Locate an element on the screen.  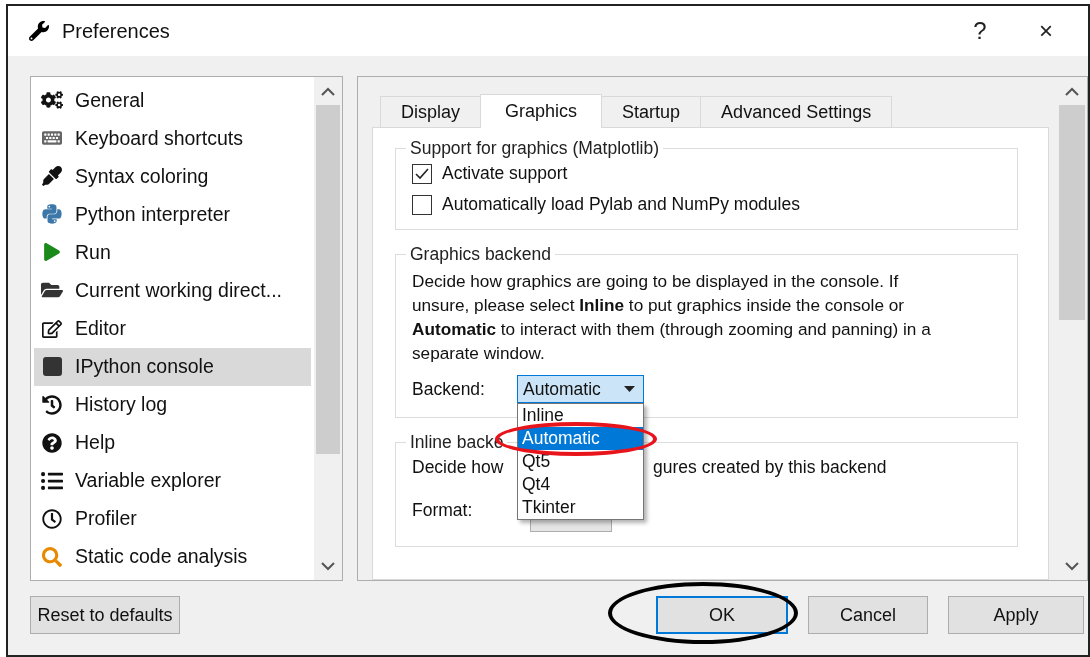
group-title: Graphics backend is located at coordinates (481, 254).